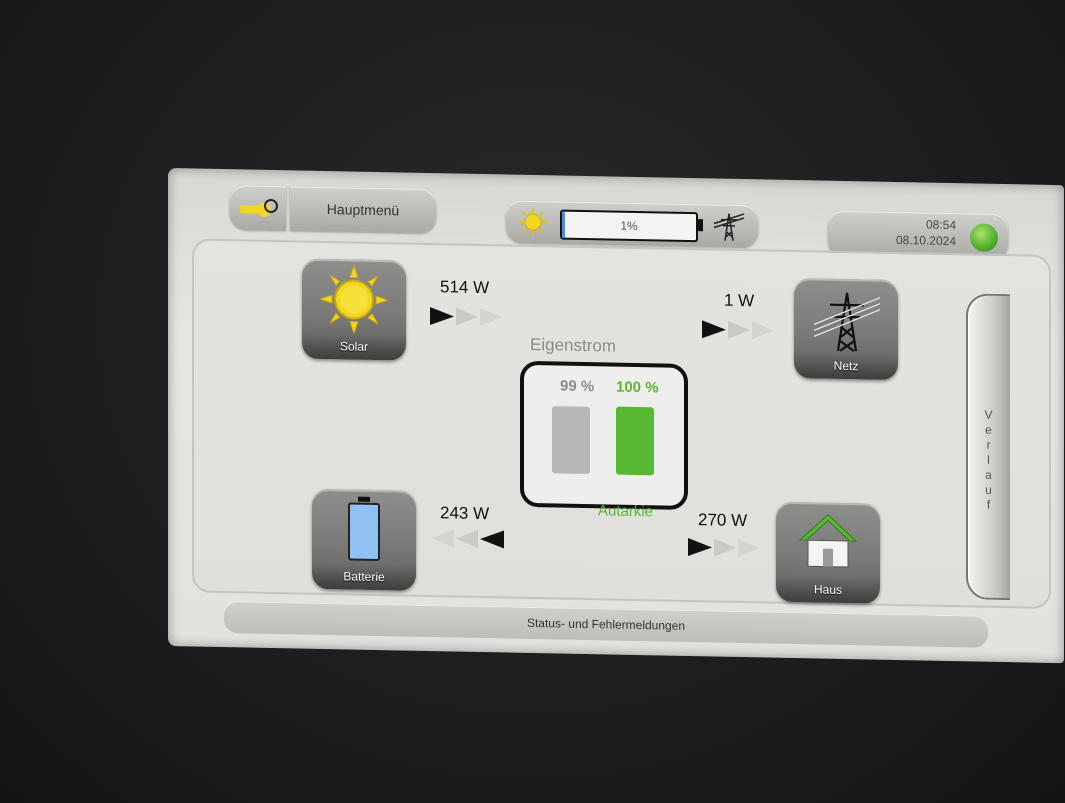 The image size is (1065, 803). What do you see at coordinates (604, 435) in the screenshot?
I see `eigenstrom-box: 99 % 100 %` at bounding box center [604, 435].